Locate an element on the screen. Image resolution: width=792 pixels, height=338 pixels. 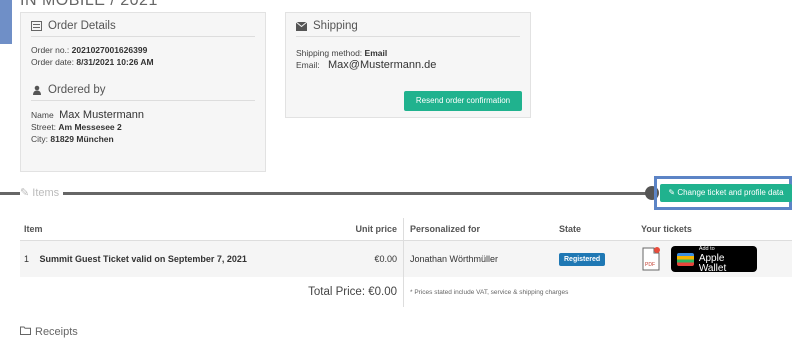
list-icon is located at coordinates (36, 26).